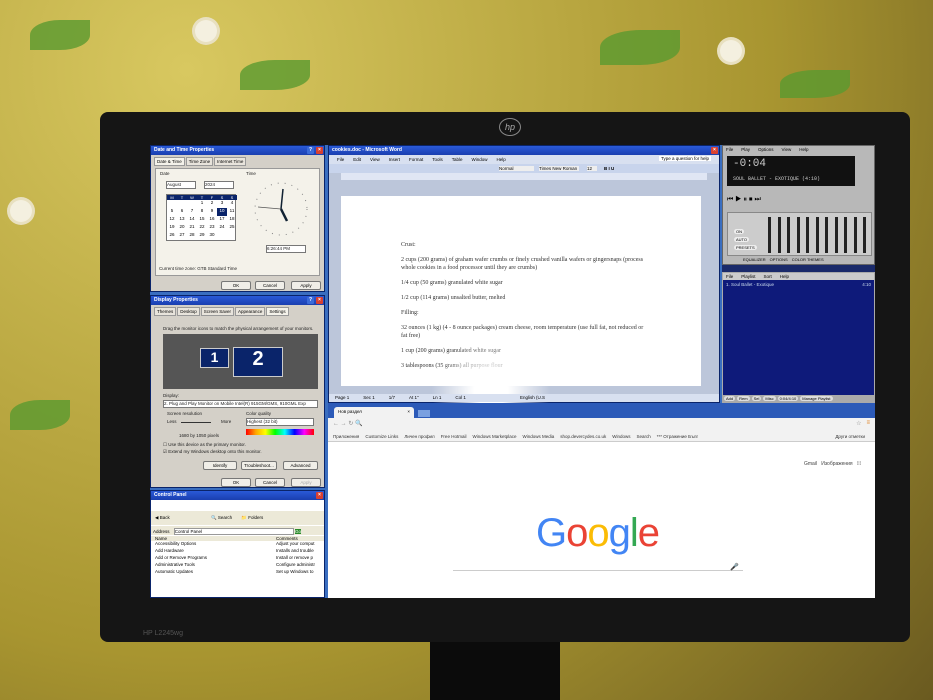 Image resolution: width=933 pixels, height=700 pixels. What do you see at coordinates (162, 517) in the screenshot?
I see `back-button: ◀ Back` at bounding box center [162, 517].